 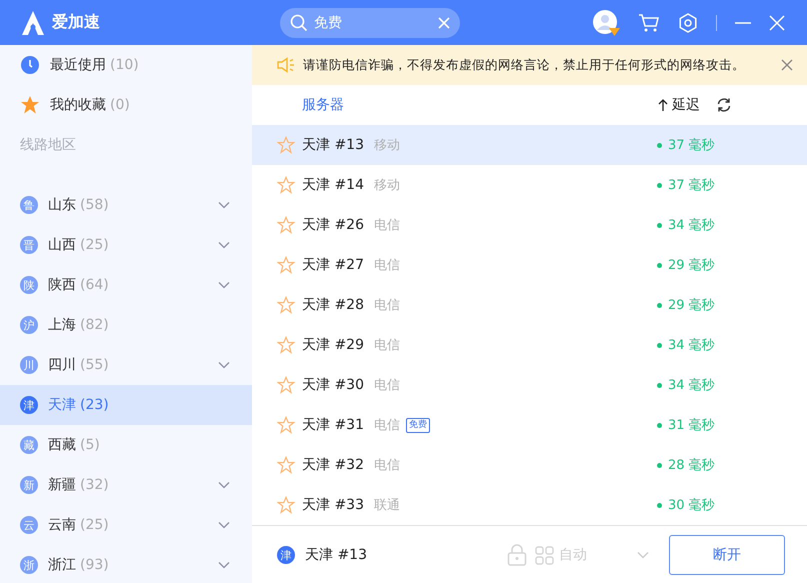 I want to click on region-item: 陕 陕西 (64), so click(x=126, y=285).